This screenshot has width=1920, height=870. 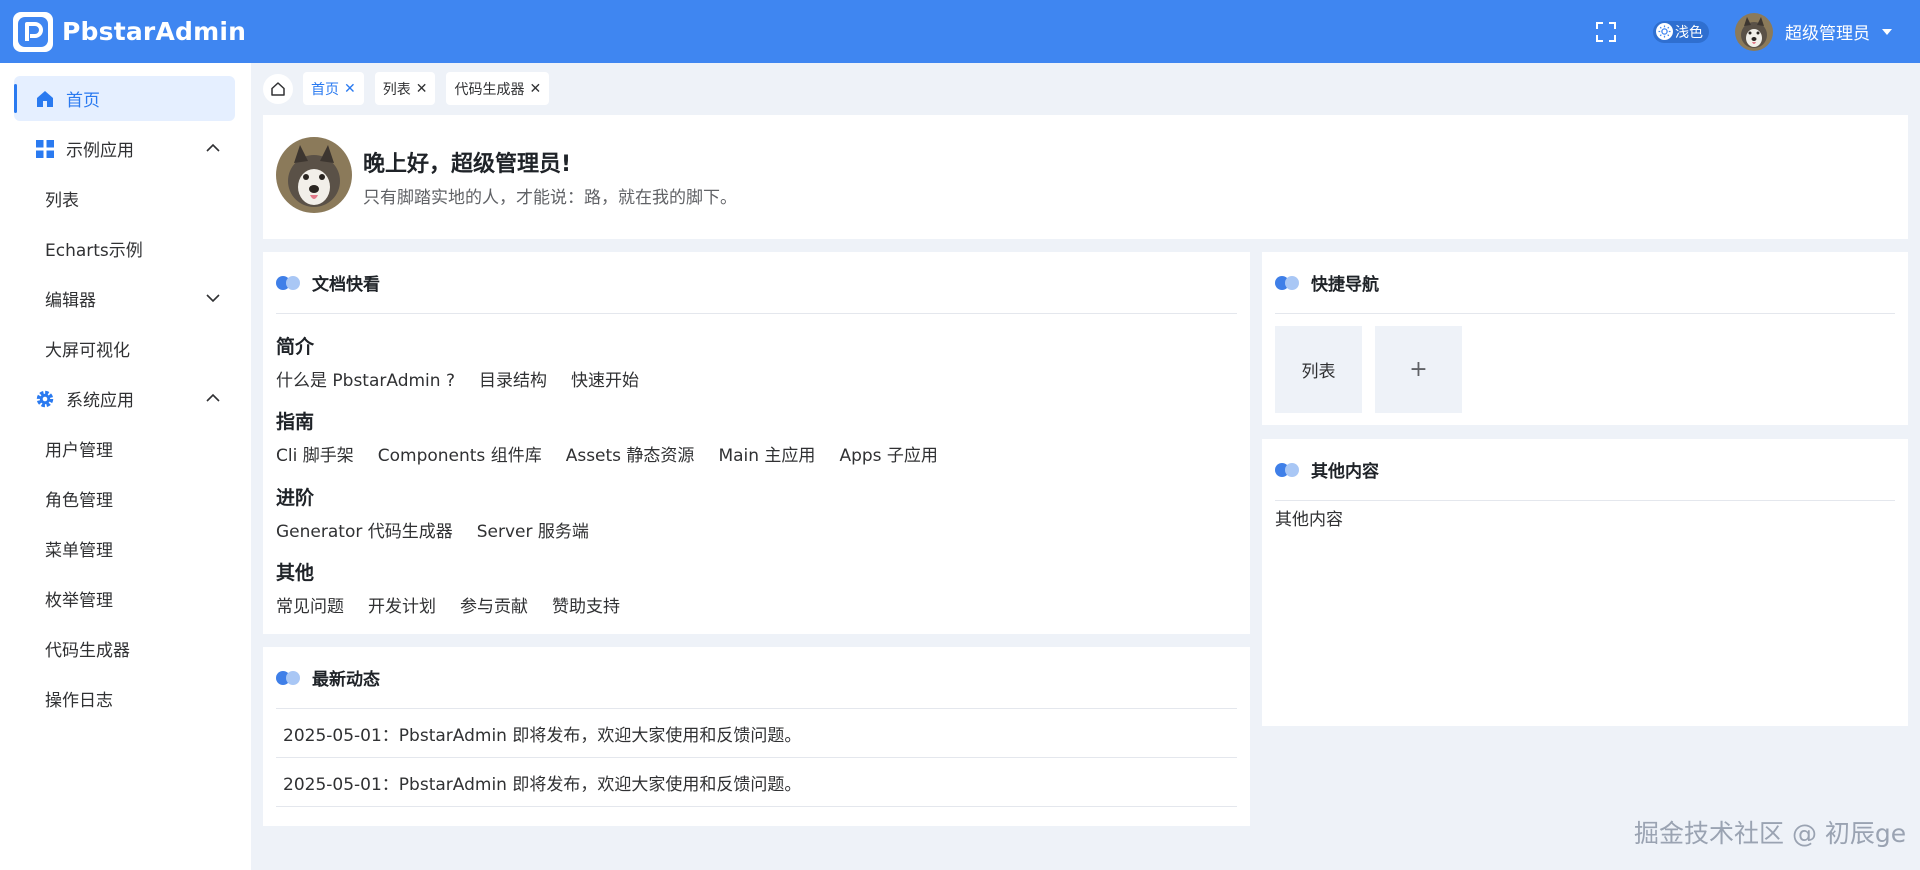 I want to click on sidebar-group-system: 系统应用, so click(x=124, y=398).